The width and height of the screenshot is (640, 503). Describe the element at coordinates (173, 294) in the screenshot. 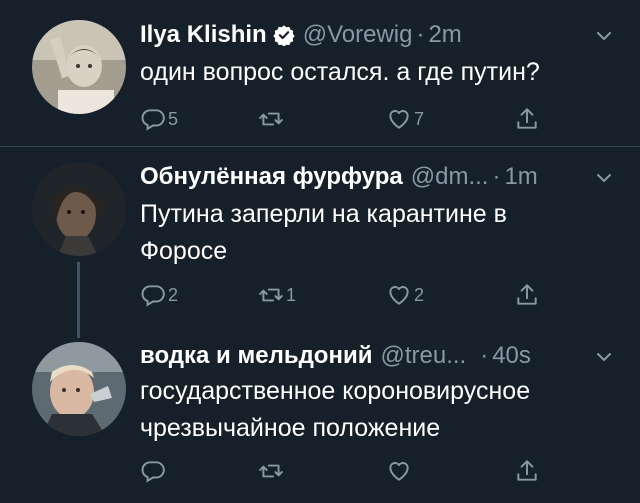

I see `reply-count: 2` at that location.